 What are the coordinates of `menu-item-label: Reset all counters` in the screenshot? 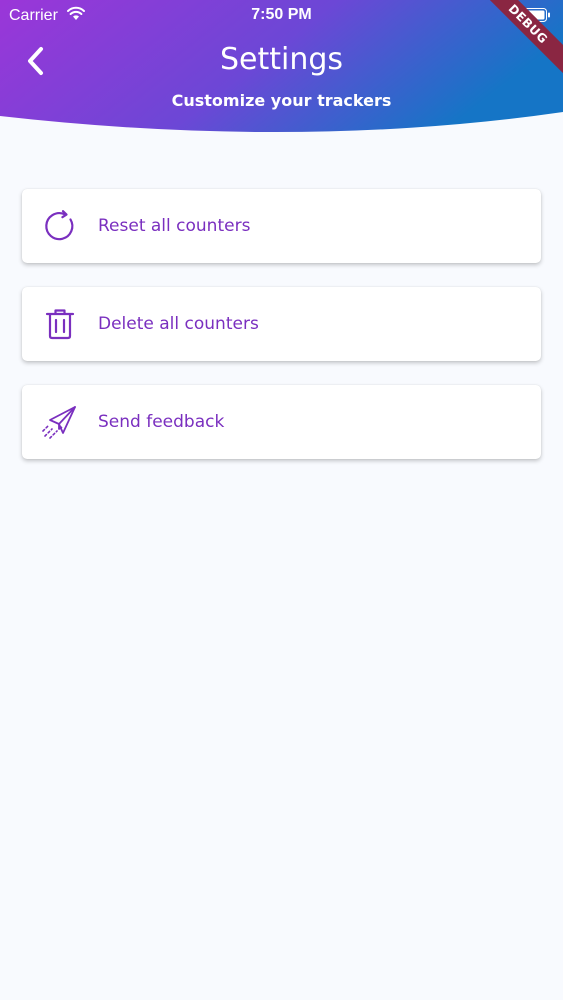 It's located at (174, 226).